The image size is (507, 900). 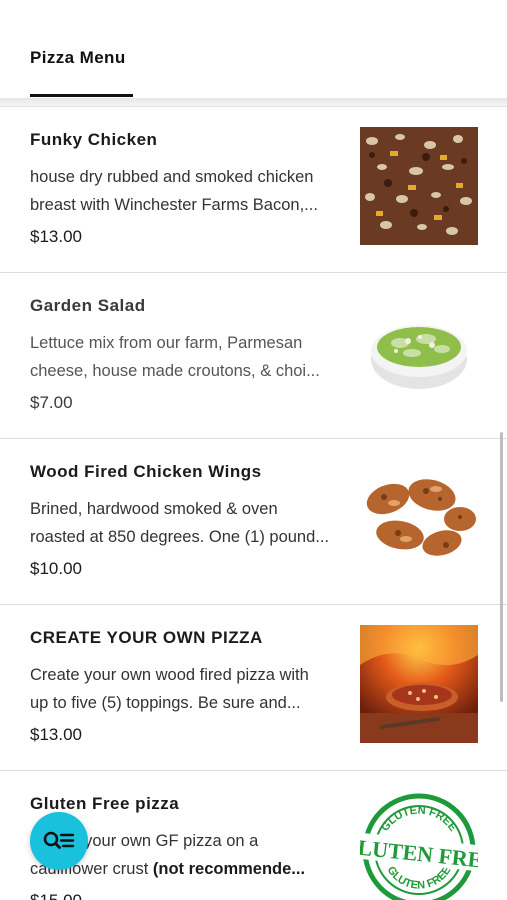 I want to click on item-name: Wood Fired Chicken Wings, so click(x=146, y=471).